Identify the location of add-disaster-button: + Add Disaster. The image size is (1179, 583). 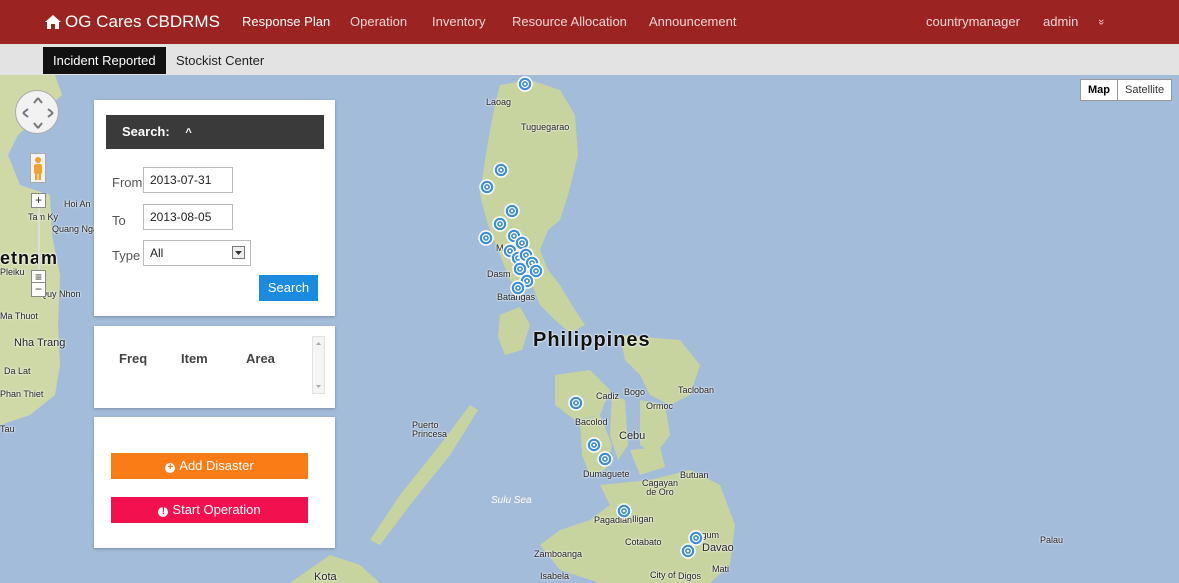
(209, 466).